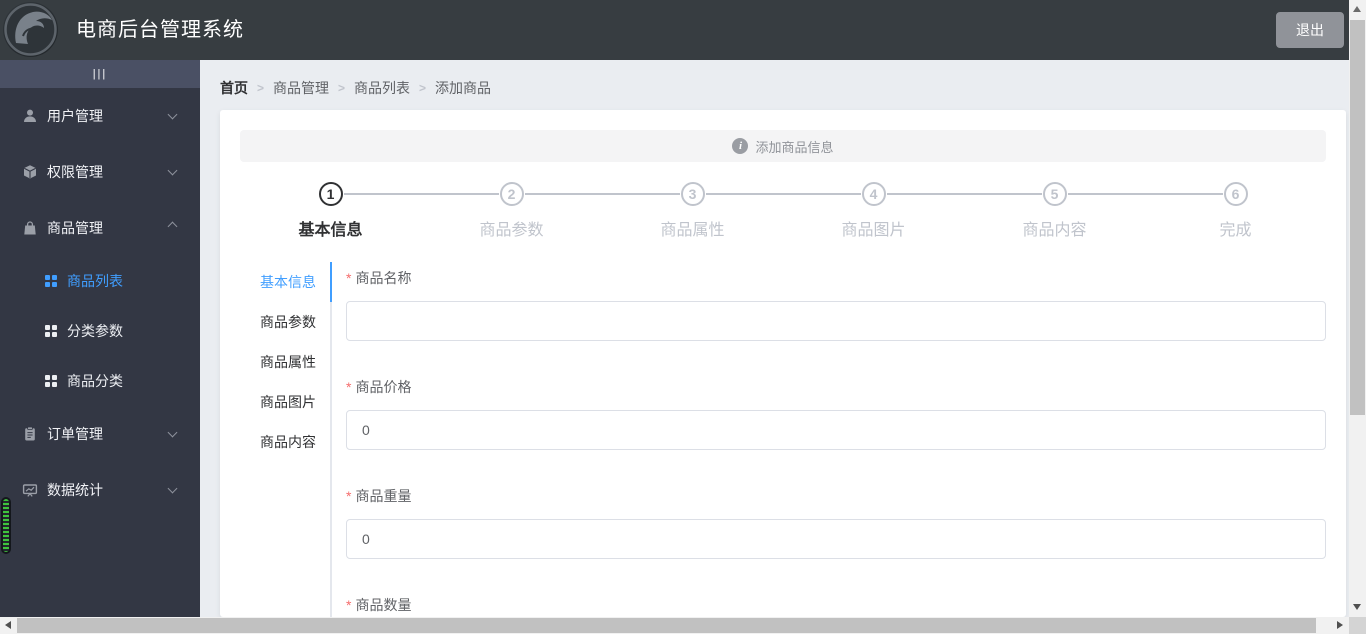  I want to click on tab-active-bar, so click(331, 282).